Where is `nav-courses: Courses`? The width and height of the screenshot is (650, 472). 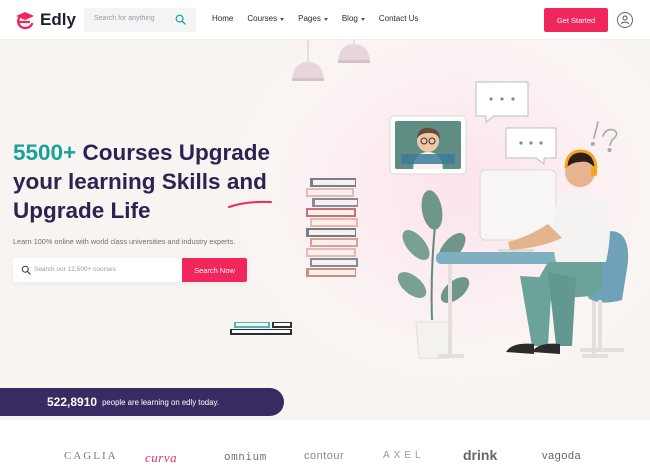 nav-courses: Courses is located at coordinates (266, 18).